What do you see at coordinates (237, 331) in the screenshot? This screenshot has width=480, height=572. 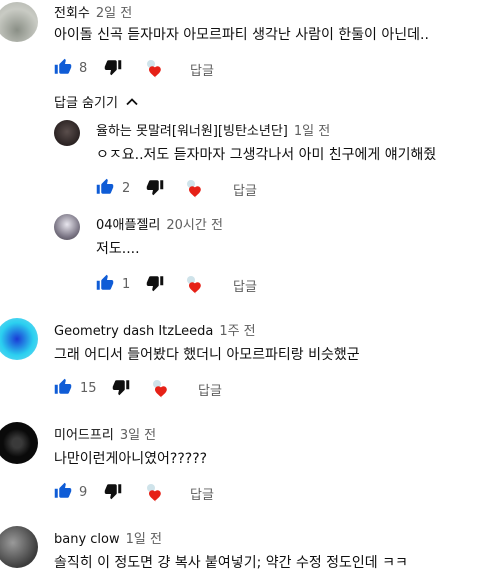 I see `comment-time: 1주 전` at bounding box center [237, 331].